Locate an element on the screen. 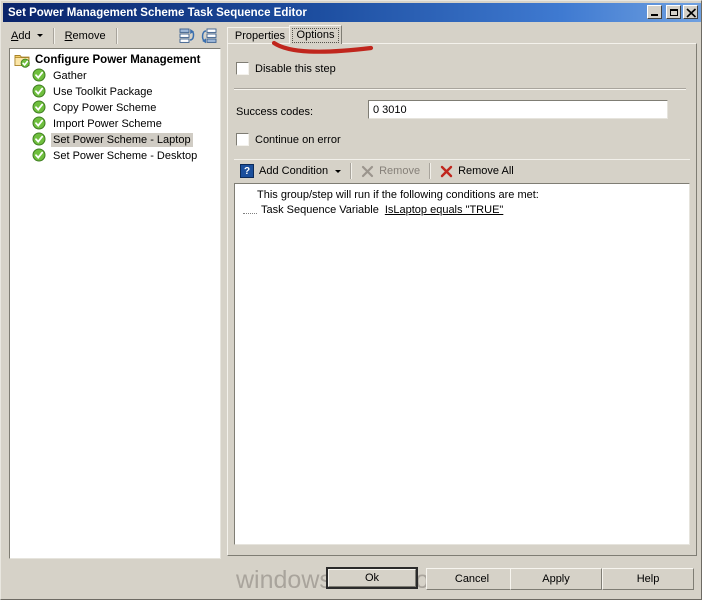 Image resolution: width=702 pixels, height=600 pixels. tab-options: Options is located at coordinates (315, 34).